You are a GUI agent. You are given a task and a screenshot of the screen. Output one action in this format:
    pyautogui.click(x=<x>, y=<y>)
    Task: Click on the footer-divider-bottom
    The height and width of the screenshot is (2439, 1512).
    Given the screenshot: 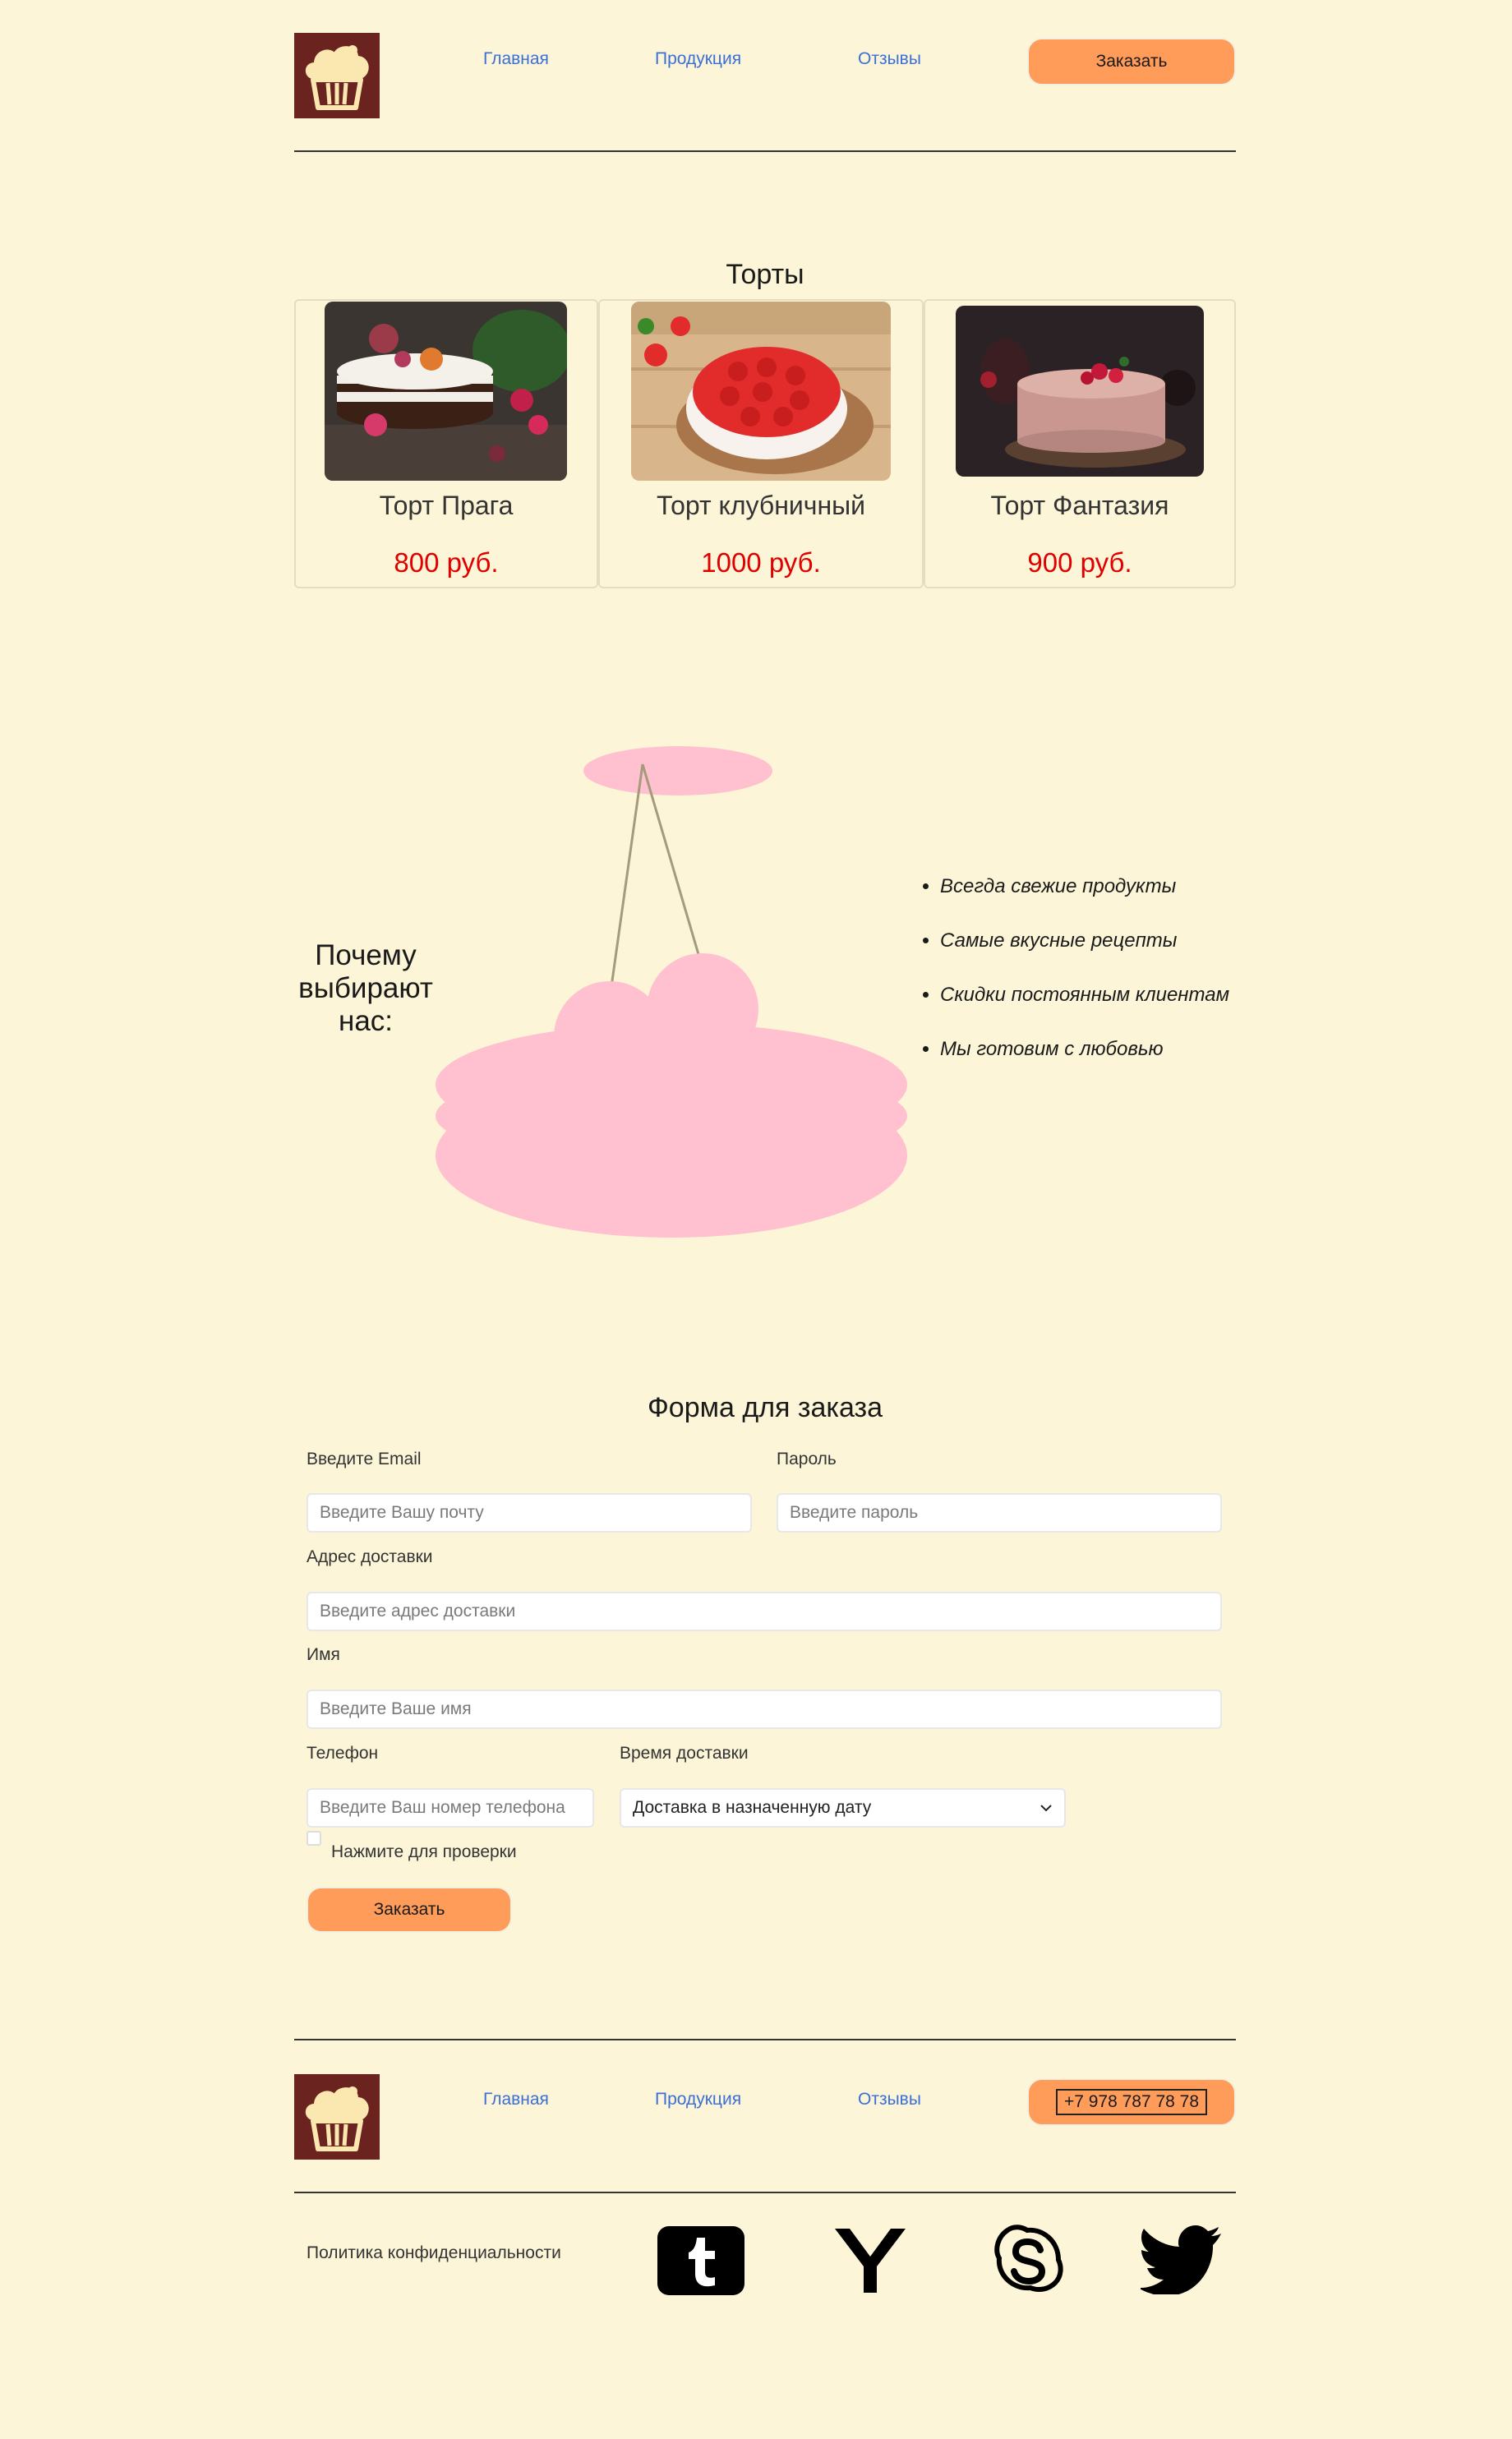 What is the action you would take?
    pyautogui.click(x=765, y=2192)
    